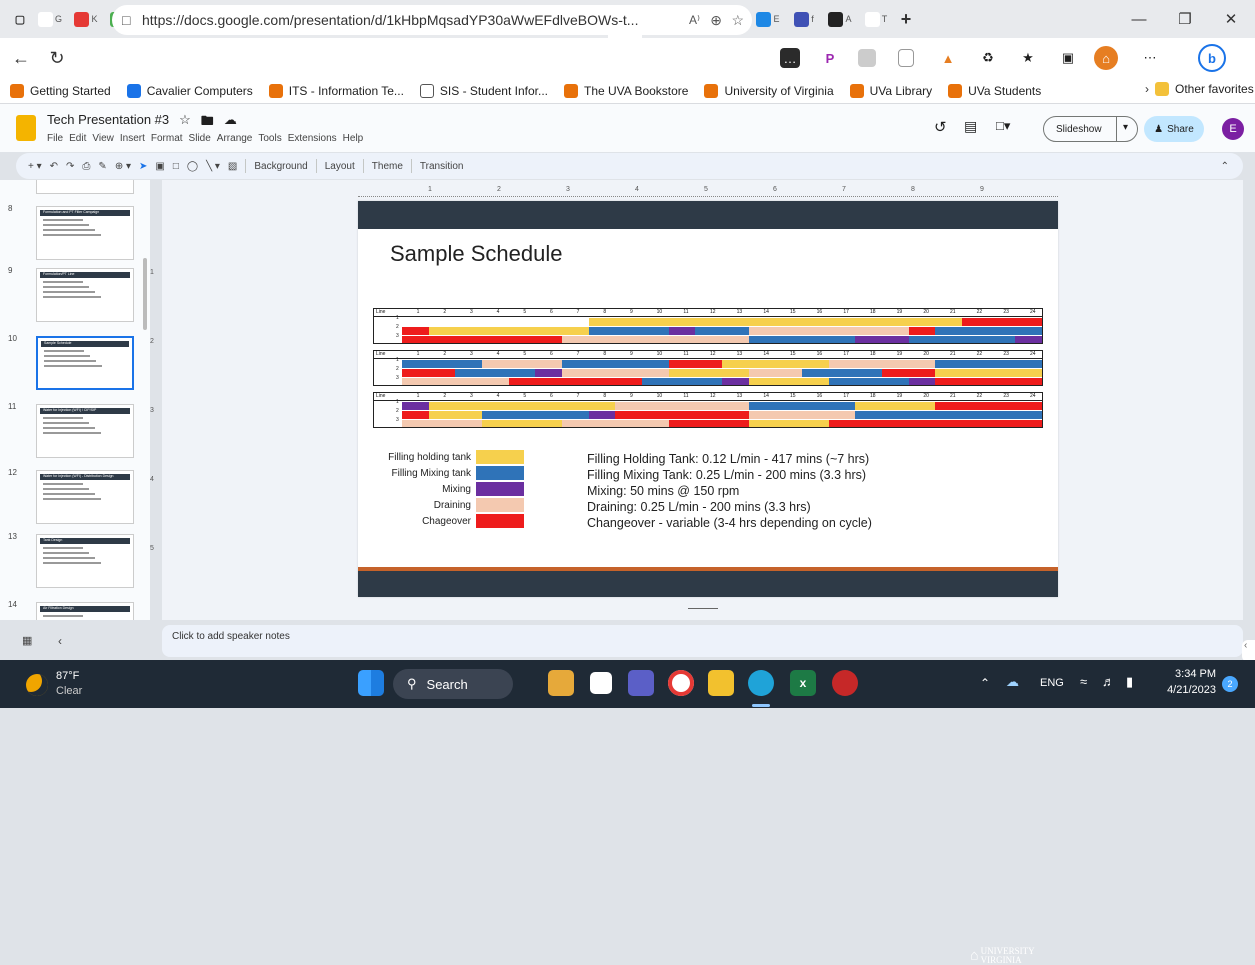  What do you see at coordinates (103, 138) in the screenshot?
I see `menu-view: View` at bounding box center [103, 138].